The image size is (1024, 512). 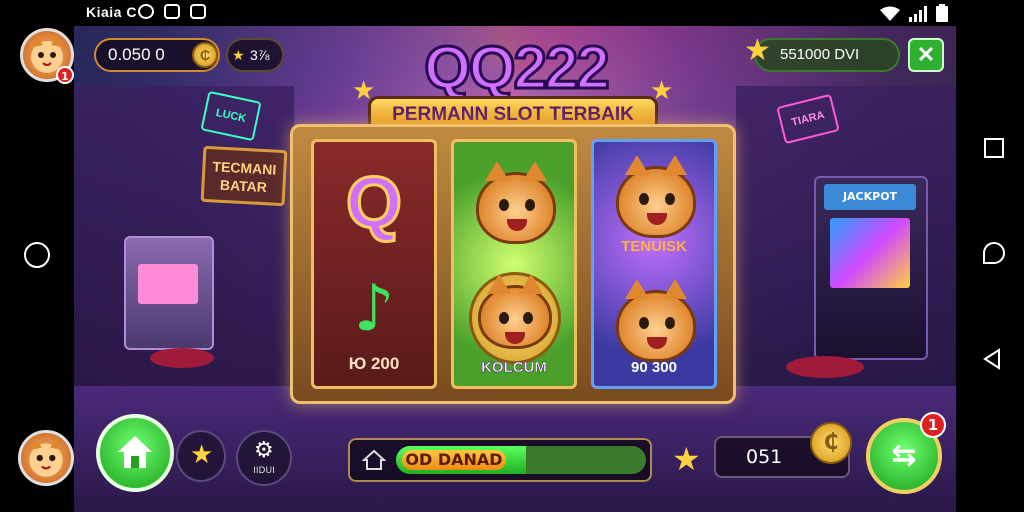 I want to click on home-icon, so click(x=135, y=452).